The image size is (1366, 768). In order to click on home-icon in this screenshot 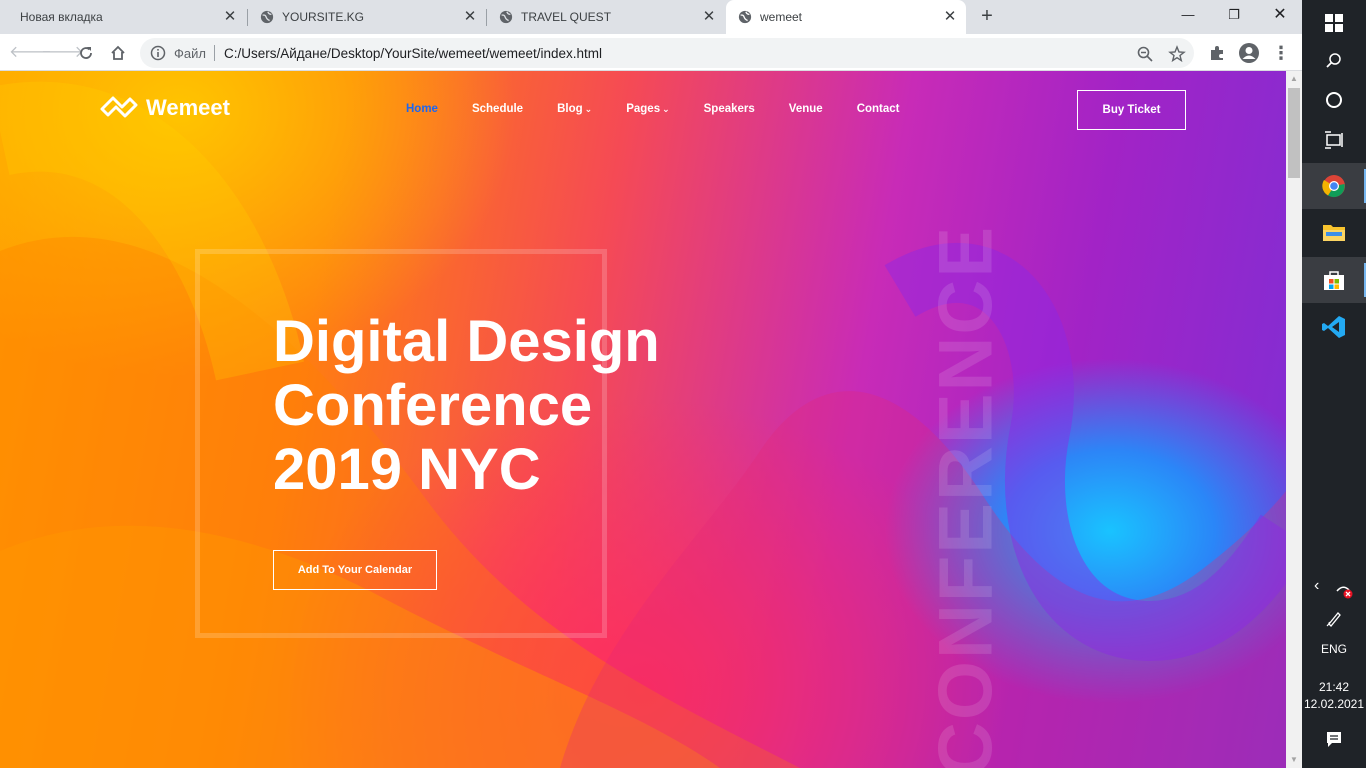, I will do `click(118, 52)`.